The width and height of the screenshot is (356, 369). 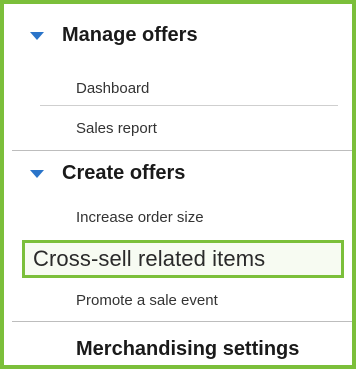 What do you see at coordinates (116, 128) in the screenshot?
I see `menu-item-sales-report: Sales report` at bounding box center [116, 128].